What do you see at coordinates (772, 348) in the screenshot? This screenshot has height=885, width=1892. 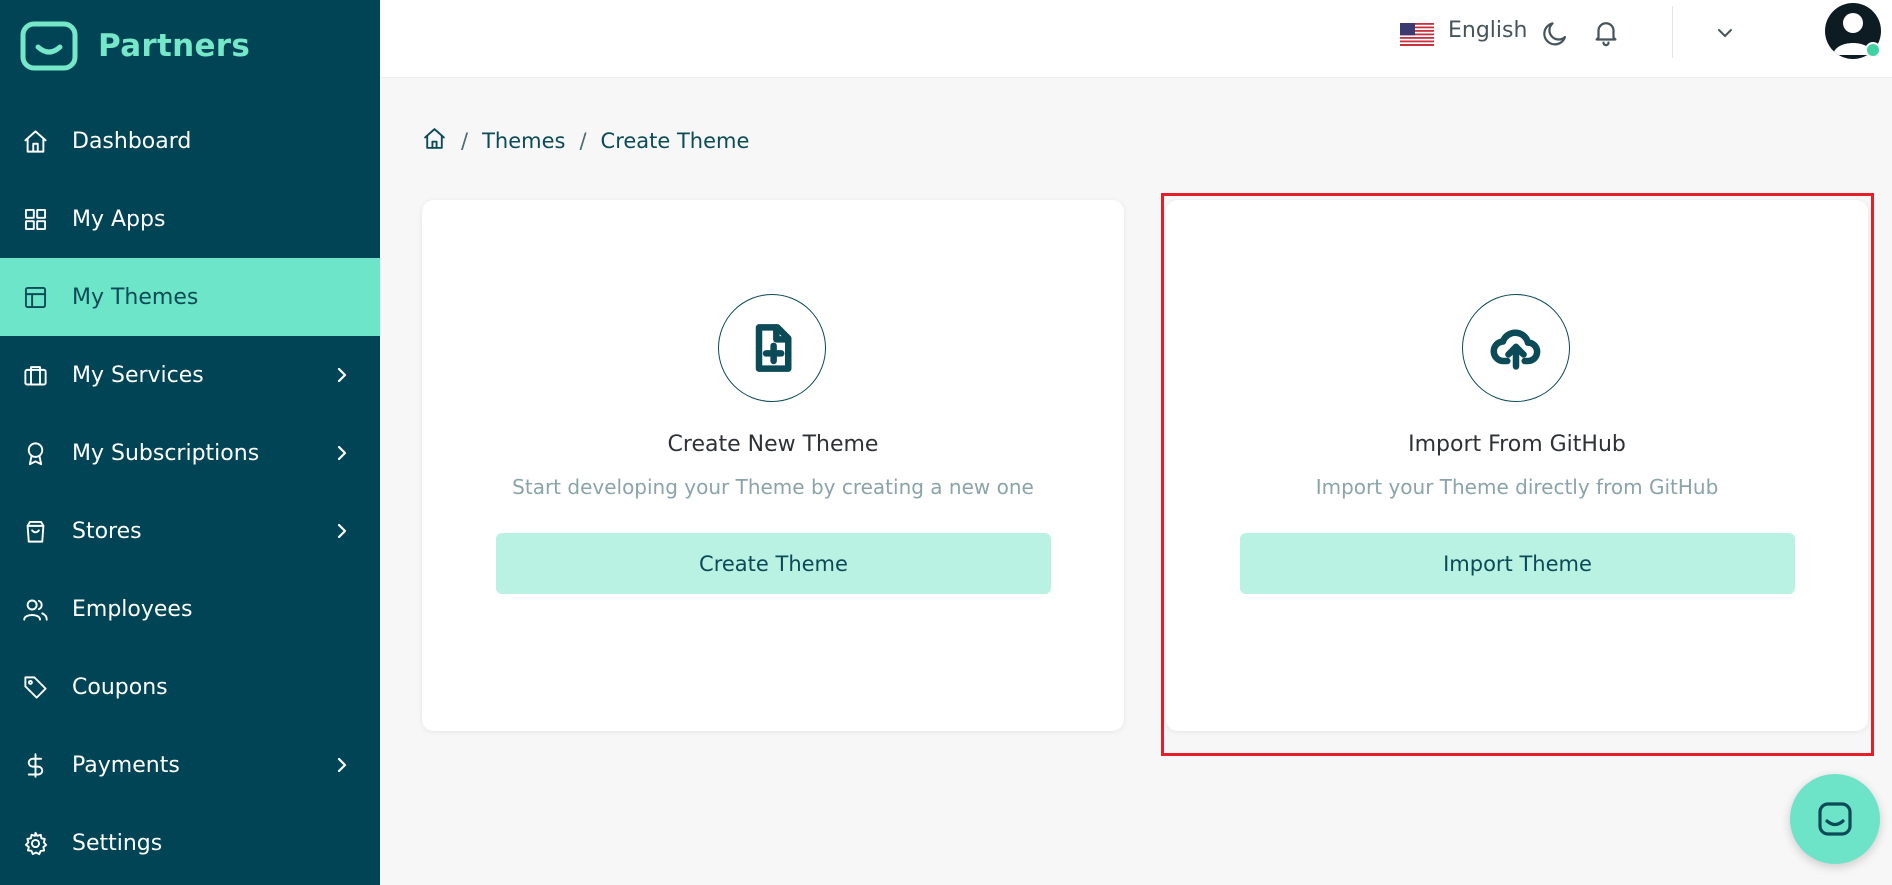 I see `file-plus-icon` at bounding box center [772, 348].